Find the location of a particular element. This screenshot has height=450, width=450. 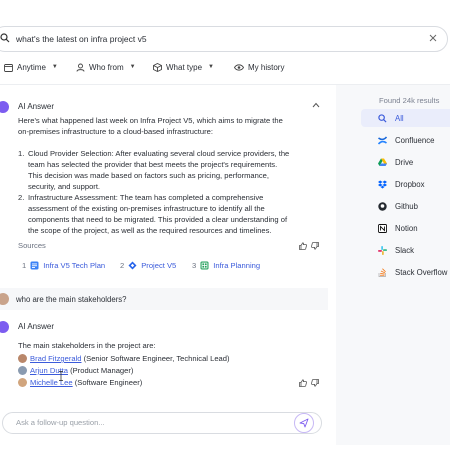

sidebar-item-label: Github is located at coordinates (406, 206).